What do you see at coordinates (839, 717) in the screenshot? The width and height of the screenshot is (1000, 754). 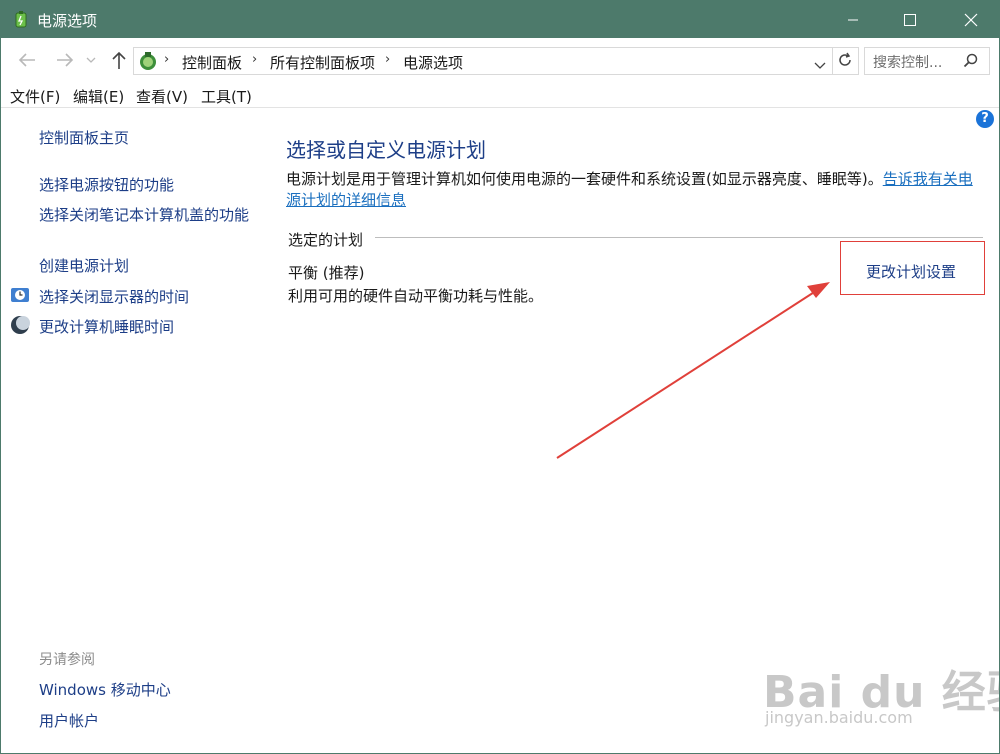 I see `watermark-url: jingyan.baidu.com` at bounding box center [839, 717].